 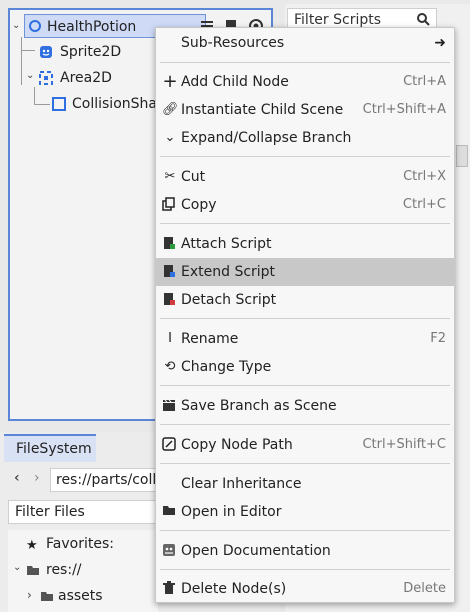 I want to click on menu-item-clear-inheritance: Clear Inheritance, so click(x=305, y=484).